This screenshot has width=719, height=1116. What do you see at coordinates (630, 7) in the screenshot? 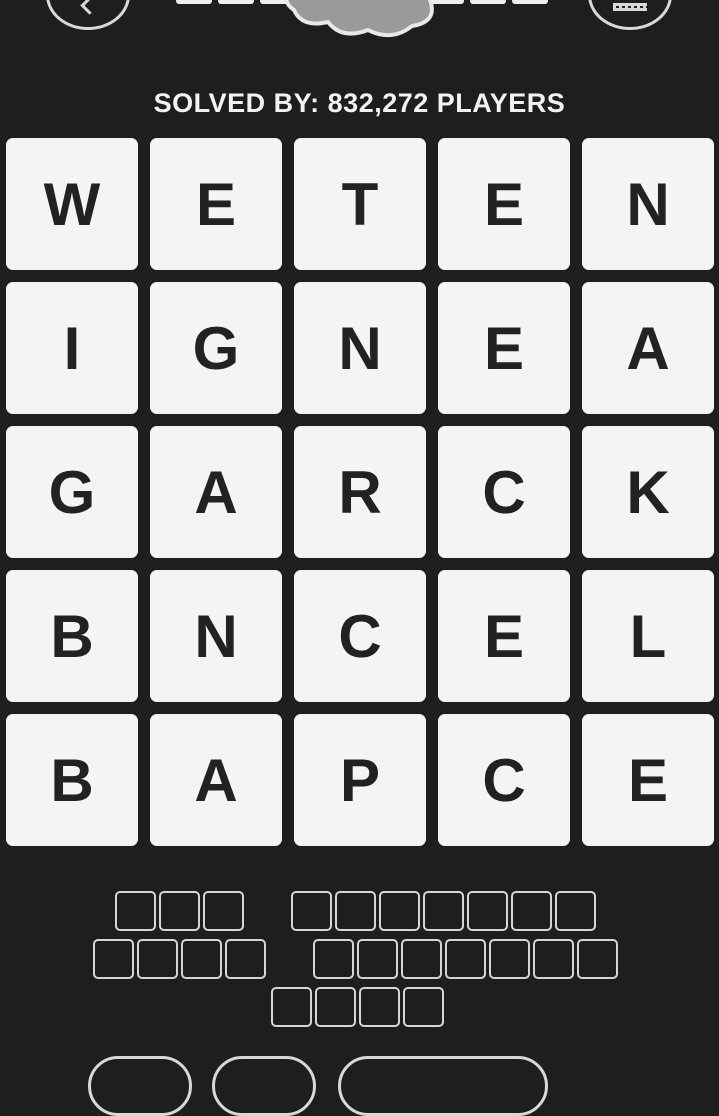
I see `keyboard-icon` at bounding box center [630, 7].